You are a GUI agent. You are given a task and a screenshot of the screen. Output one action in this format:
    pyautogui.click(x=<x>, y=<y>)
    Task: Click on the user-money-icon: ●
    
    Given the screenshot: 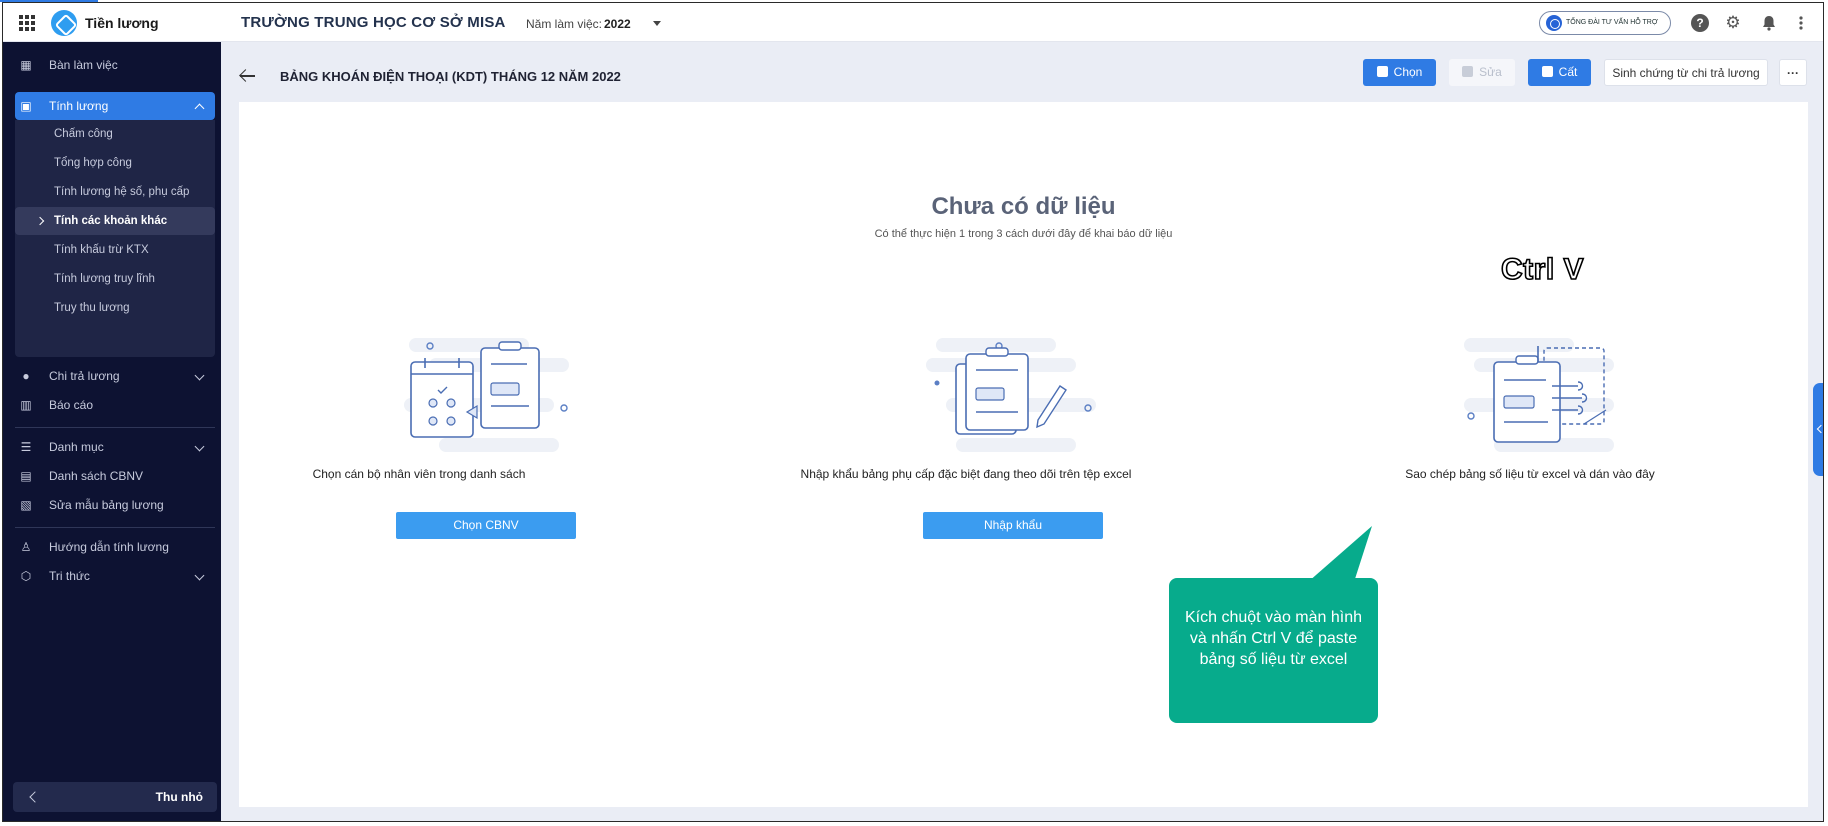 What is the action you would take?
    pyautogui.click(x=26, y=376)
    